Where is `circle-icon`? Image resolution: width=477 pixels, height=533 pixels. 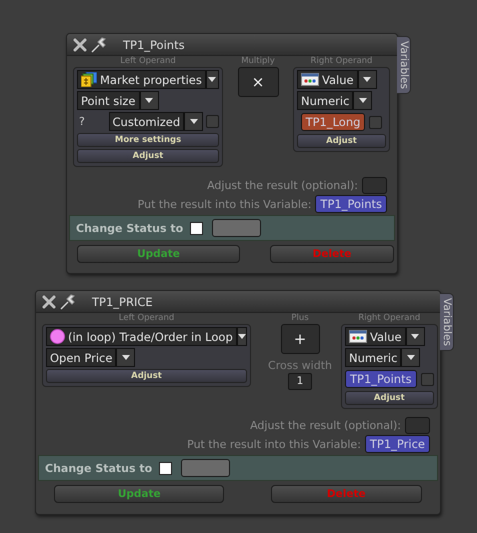 circle-icon is located at coordinates (57, 336).